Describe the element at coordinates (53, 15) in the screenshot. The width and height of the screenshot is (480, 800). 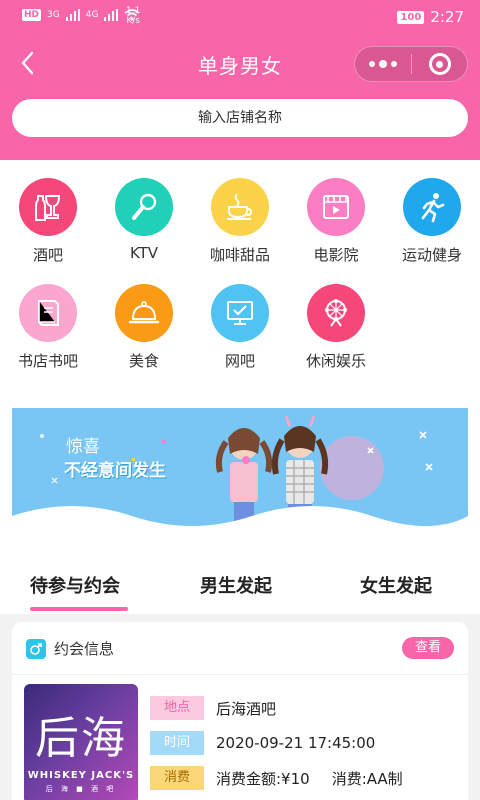
I see `signal-3g-label: 3G` at that location.